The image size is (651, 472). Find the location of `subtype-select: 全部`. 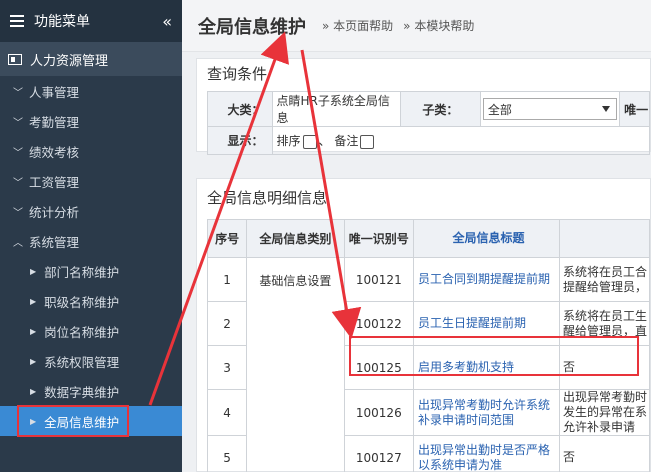

subtype-select: 全部 is located at coordinates (550, 109).